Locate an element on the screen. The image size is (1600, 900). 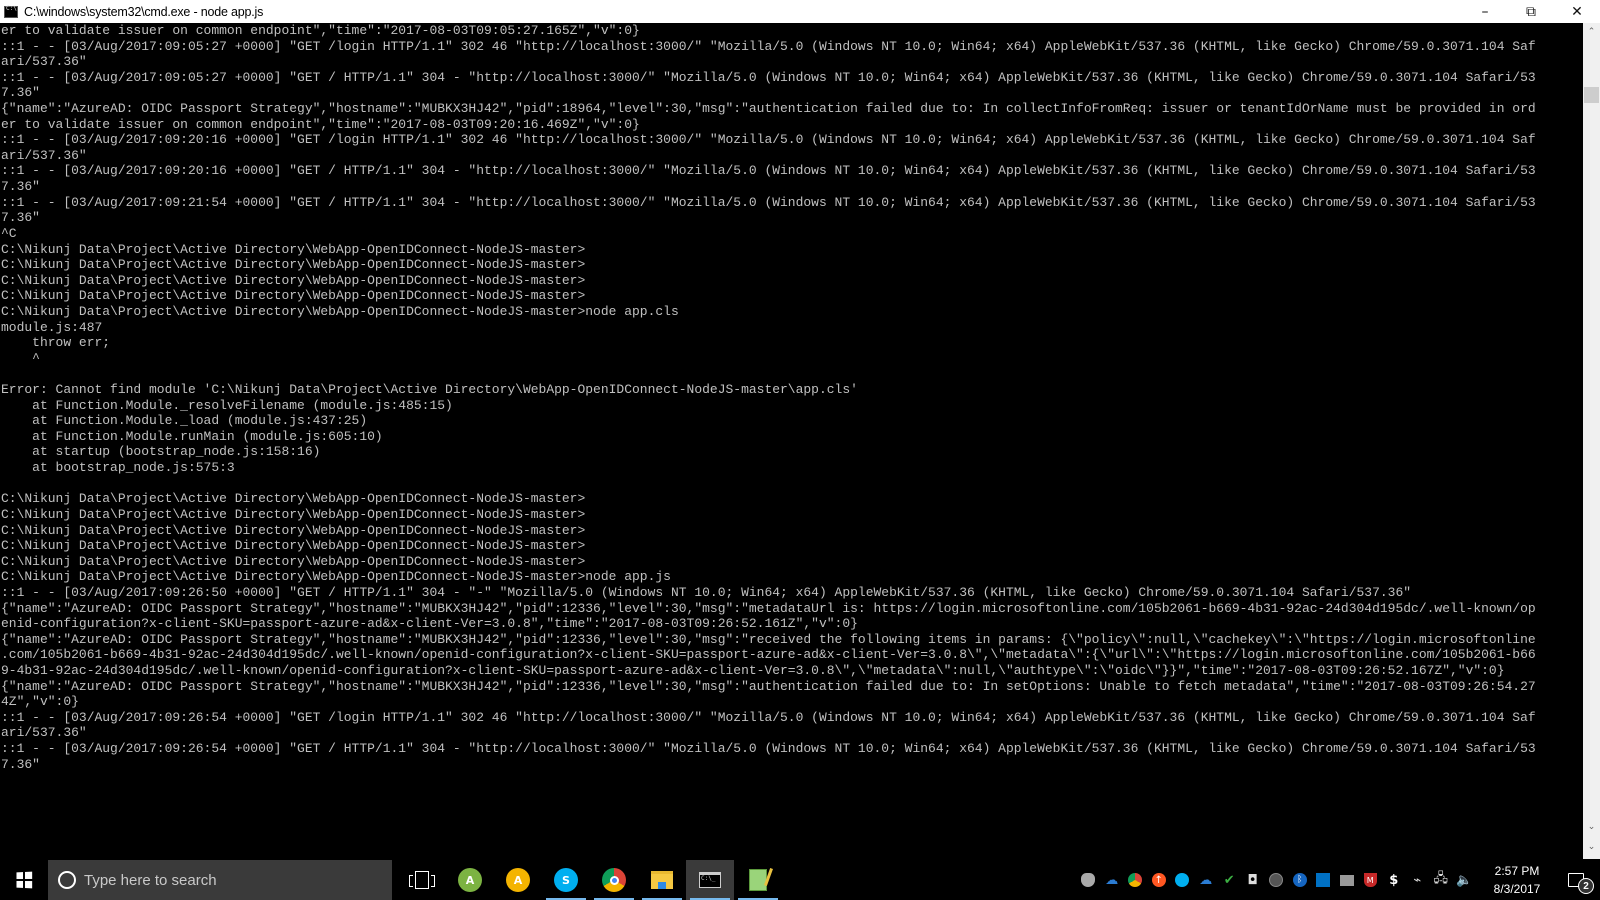
android-studio-canary-icon: A is located at coordinates (518, 880).